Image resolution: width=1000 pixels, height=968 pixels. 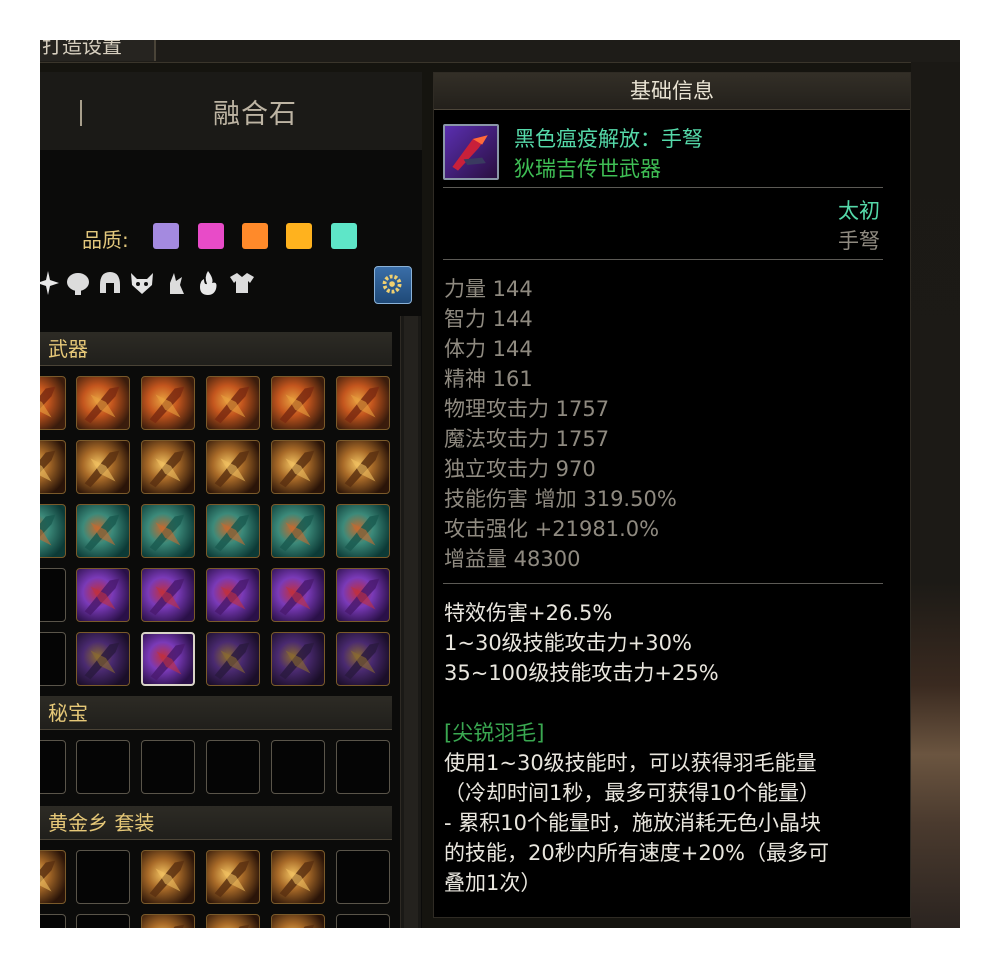 What do you see at coordinates (110, 283) in the screenshot?
I see `helmet-icon` at bounding box center [110, 283].